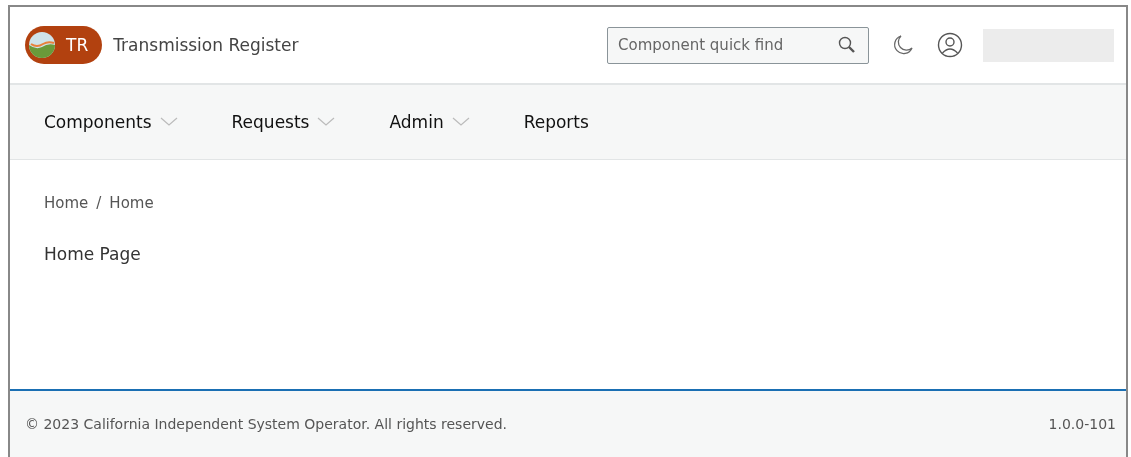 The image size is (1131, 457). Describe the element at coordinates (206, 45) in the screenshot. I see `app-title: Transmission Register` at that location.